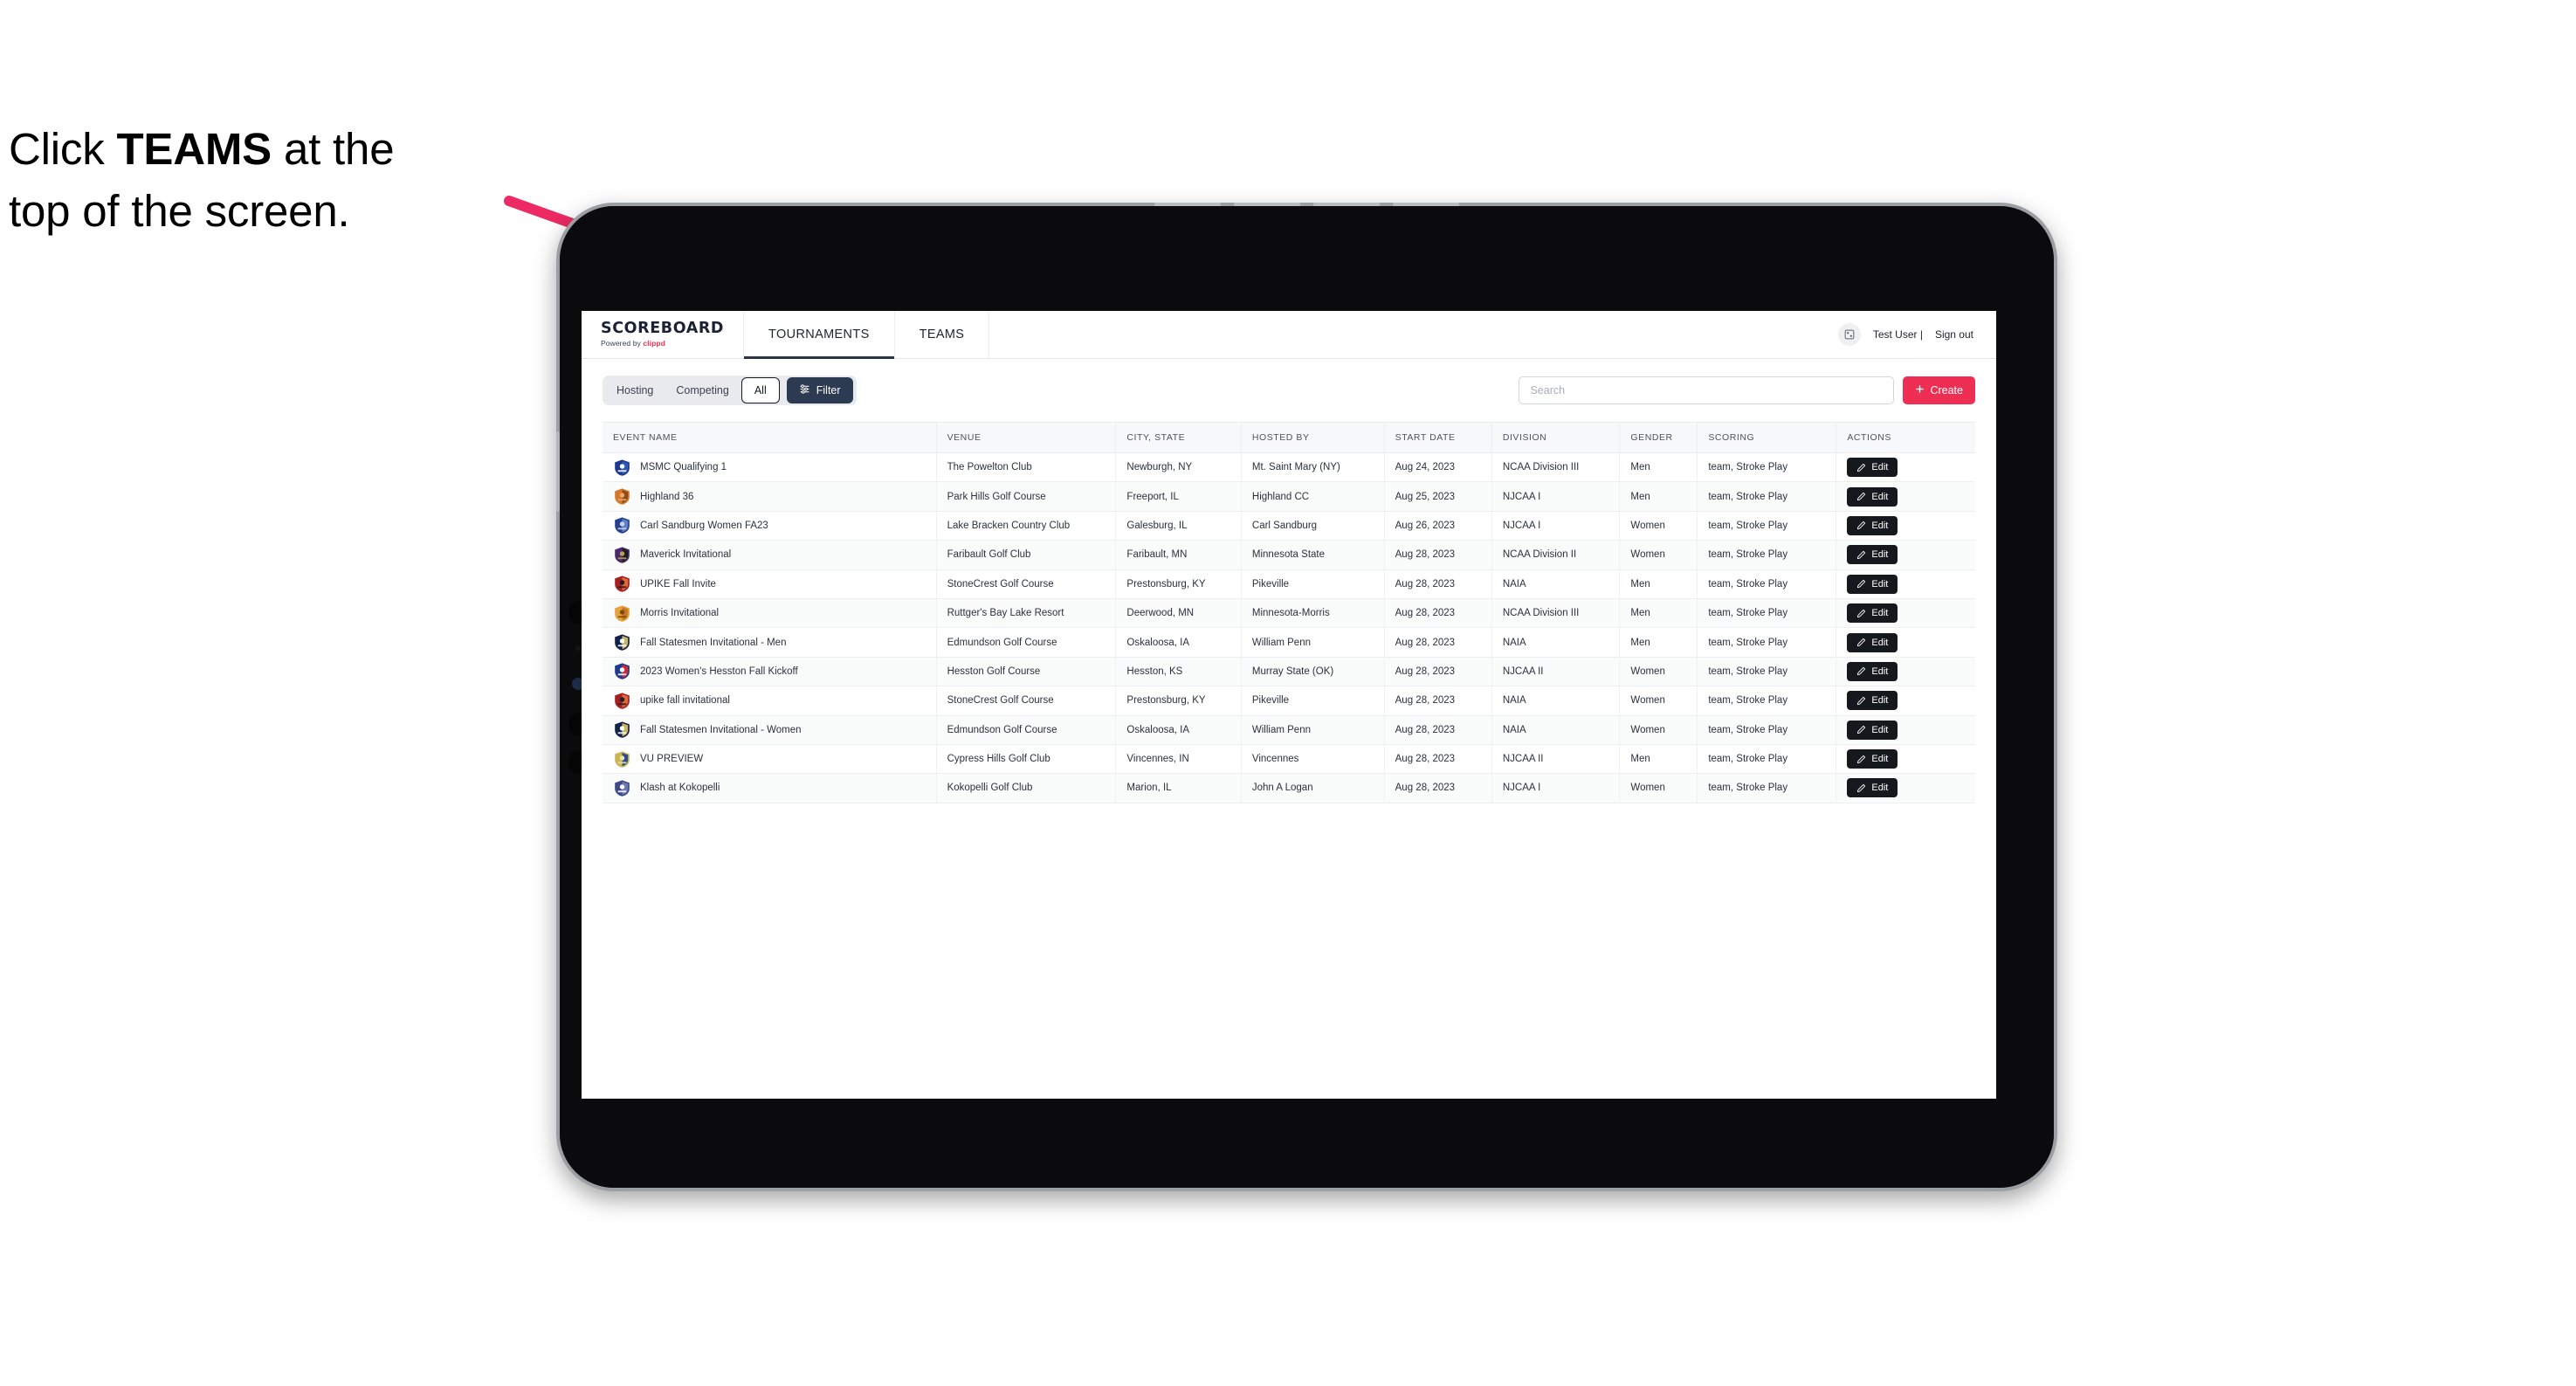 Image resolution: width=2576 pixels, height=1386 pixels. I want to click on event-name-label: Morris Invitational, so click(680, 613).